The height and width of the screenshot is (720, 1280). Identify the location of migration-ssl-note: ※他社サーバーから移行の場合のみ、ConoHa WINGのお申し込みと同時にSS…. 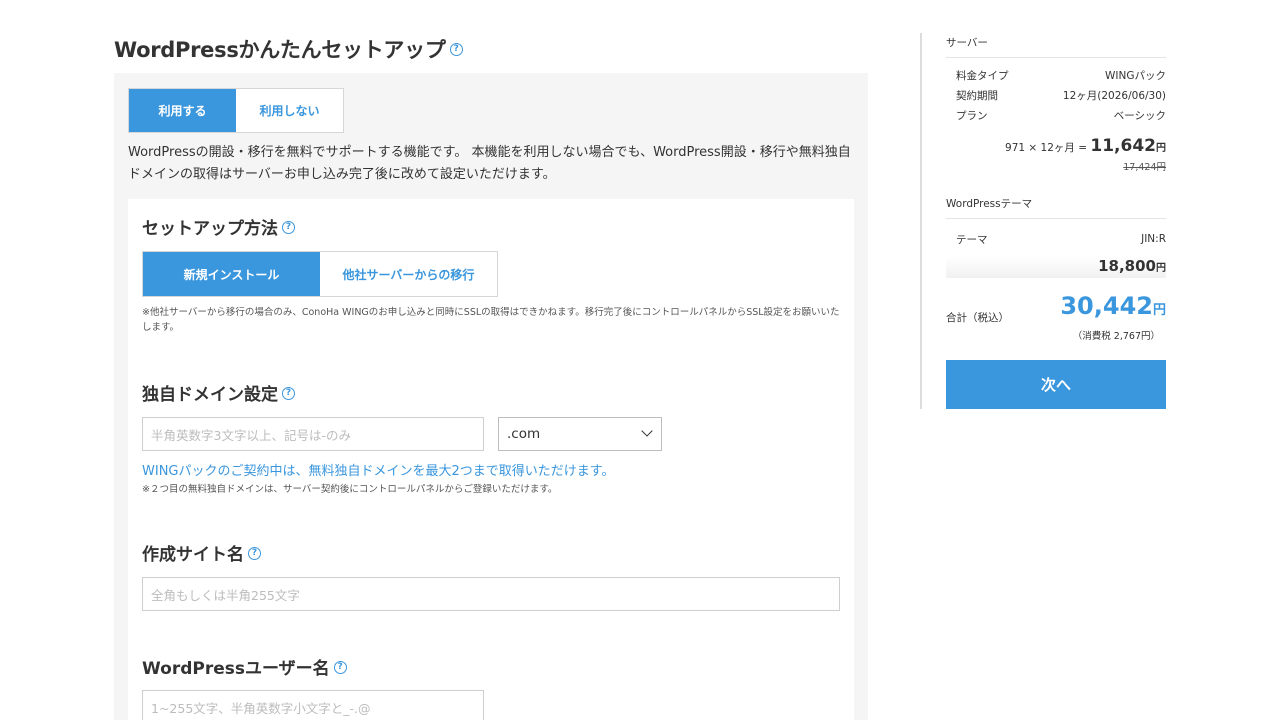
(491, 320).